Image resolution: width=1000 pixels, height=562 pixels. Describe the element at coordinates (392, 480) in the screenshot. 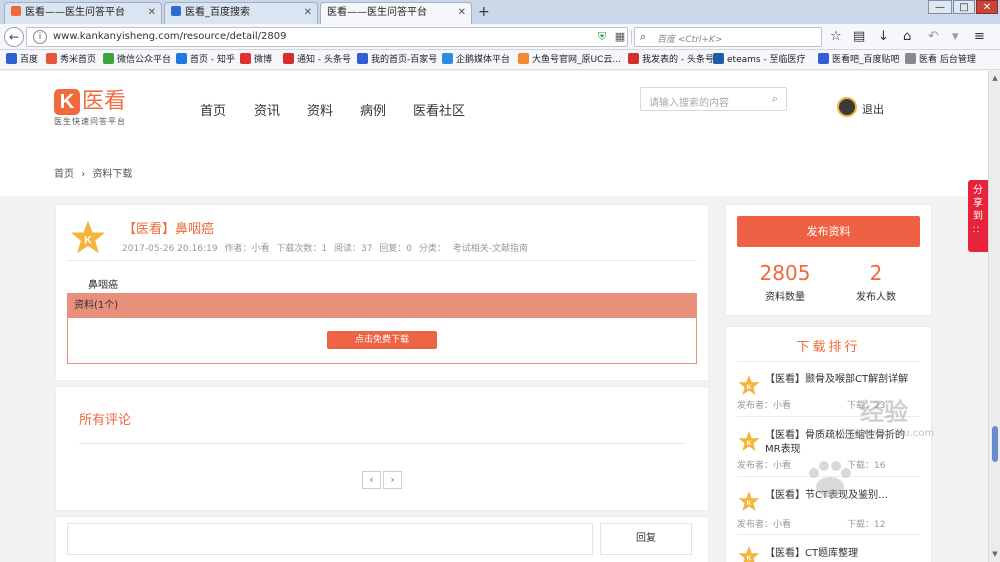

I see `pager-next-button: ›` at that location.